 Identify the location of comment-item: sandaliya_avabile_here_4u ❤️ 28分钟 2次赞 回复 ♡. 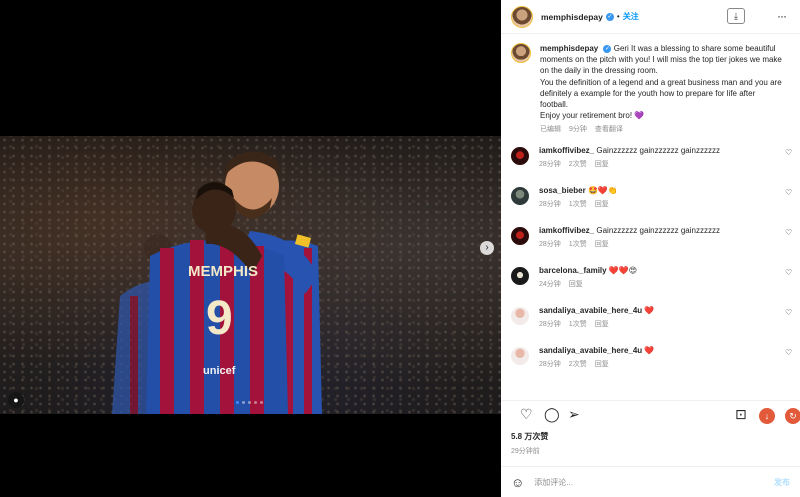
(651, 365).